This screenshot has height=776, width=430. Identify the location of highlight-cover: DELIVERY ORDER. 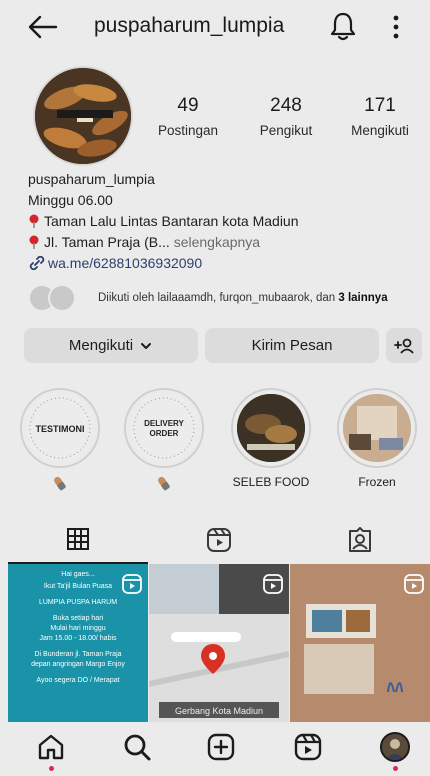
(164, 428).